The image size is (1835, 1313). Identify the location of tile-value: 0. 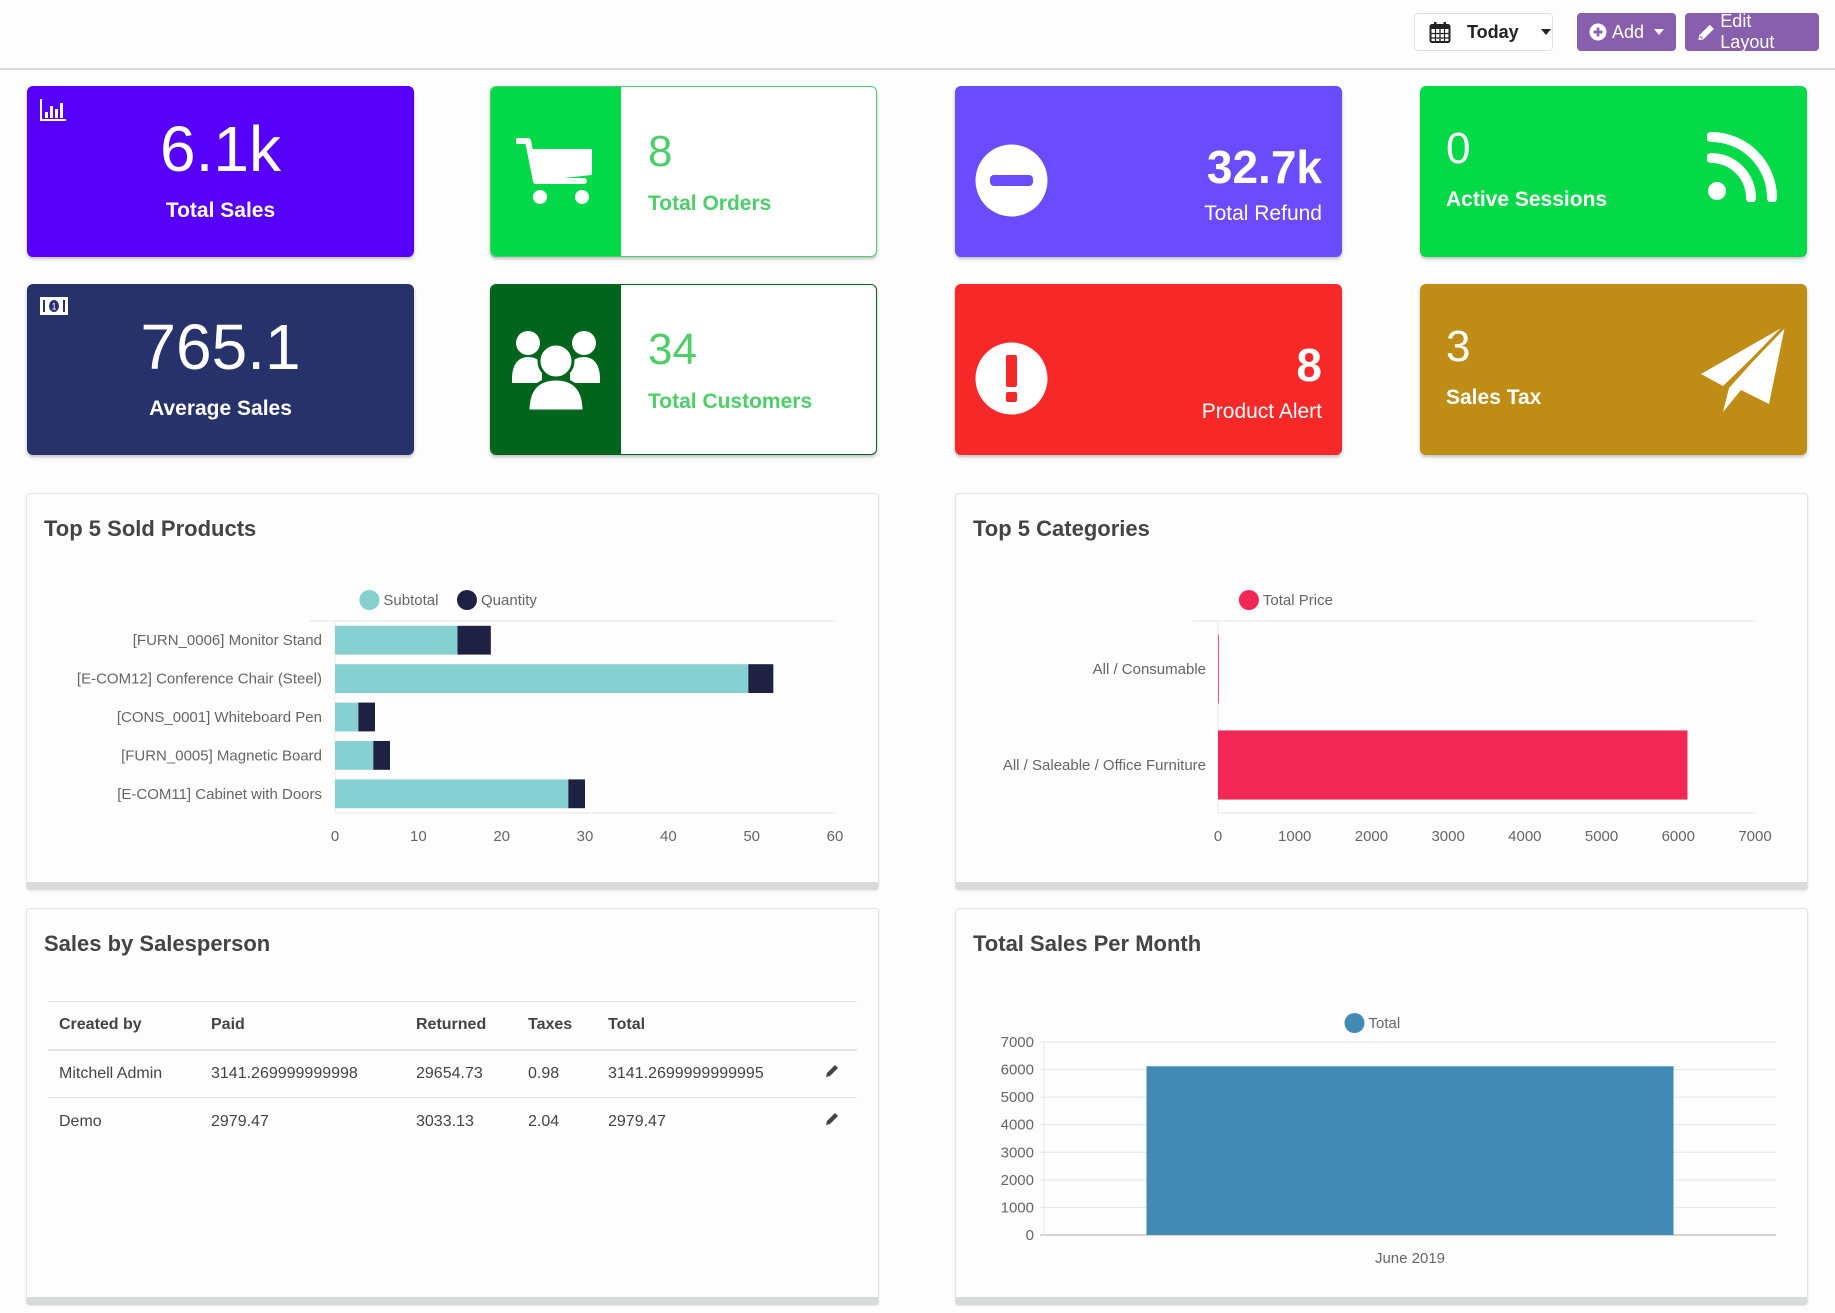
(1458, 148).